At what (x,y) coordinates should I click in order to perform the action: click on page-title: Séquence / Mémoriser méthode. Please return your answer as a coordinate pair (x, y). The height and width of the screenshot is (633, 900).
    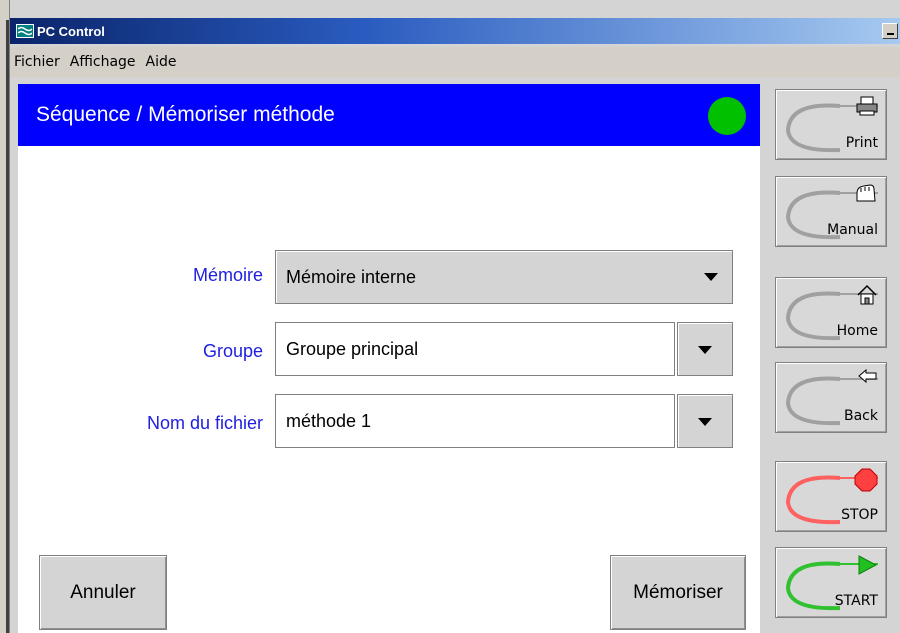
    Looking at the image, I should click on (185, 114).